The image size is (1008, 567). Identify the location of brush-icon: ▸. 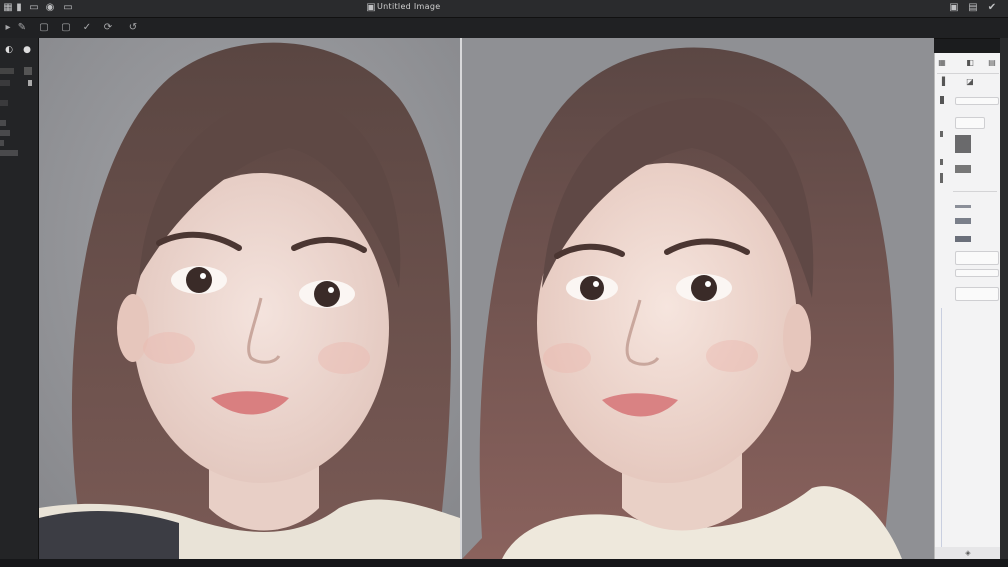
(8, 28).